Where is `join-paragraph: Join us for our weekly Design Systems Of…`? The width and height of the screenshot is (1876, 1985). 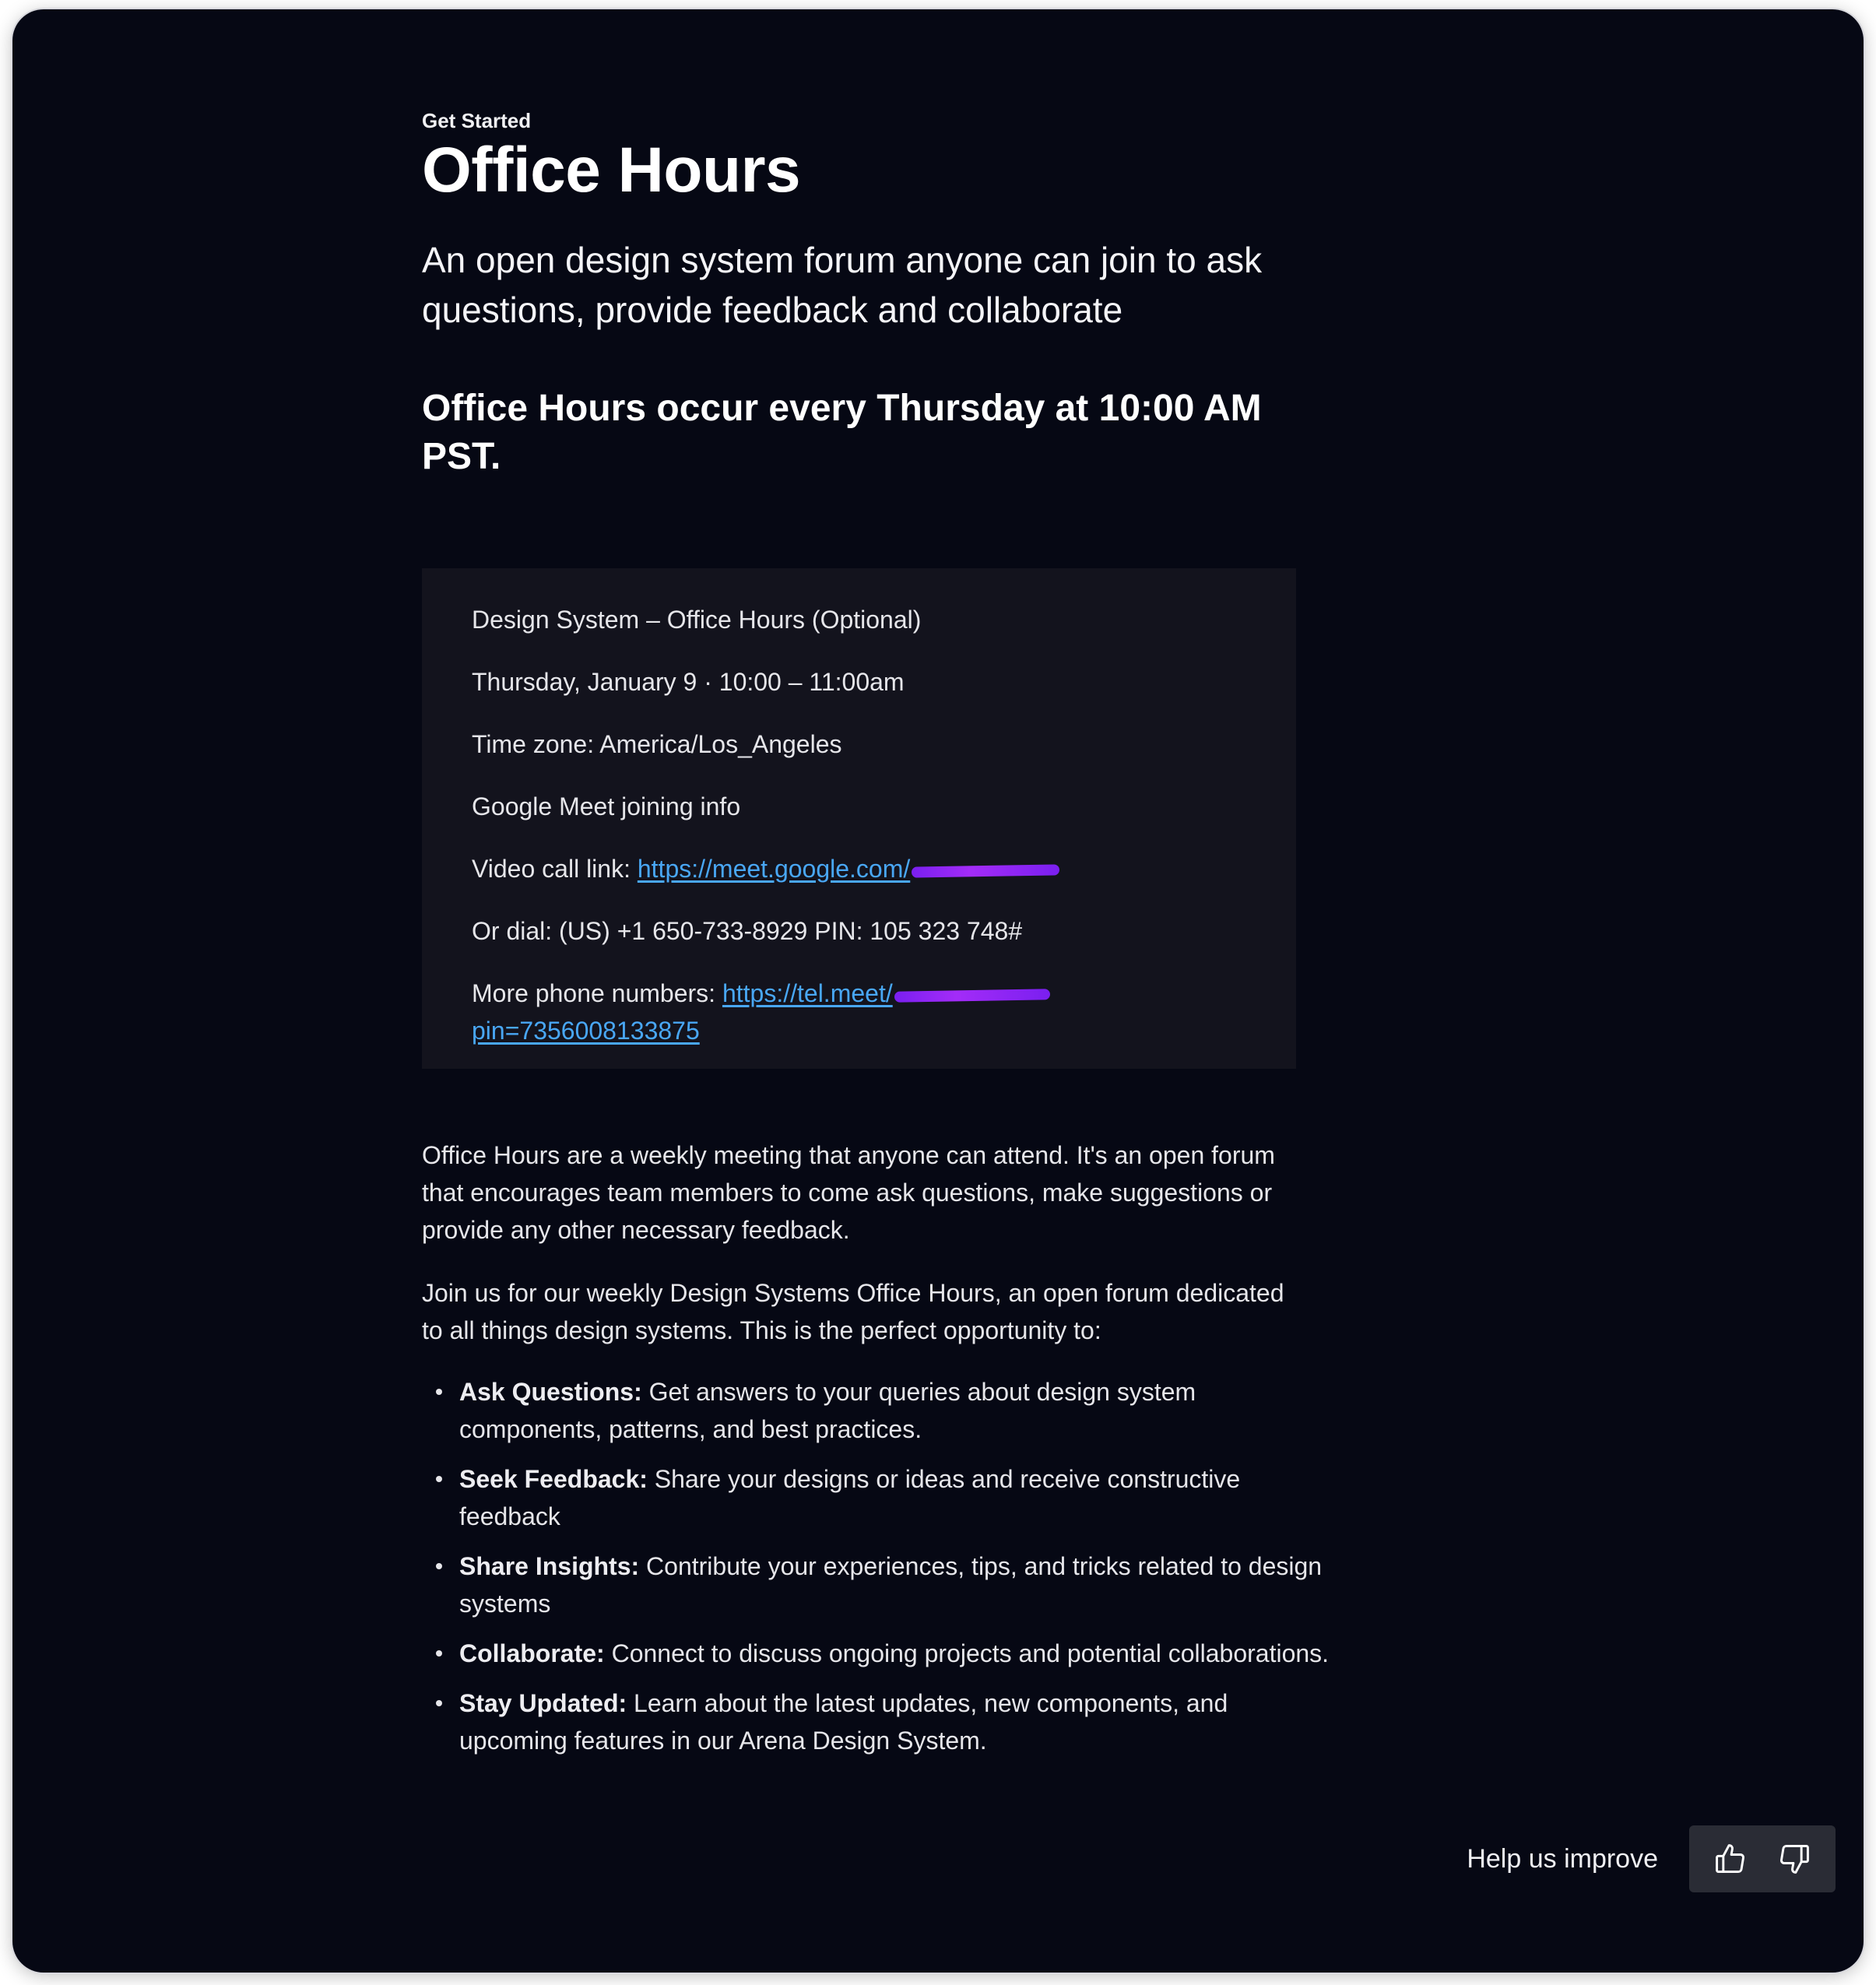 join-paragraph: Join us for our weekly Design Systems Of… is located at coordinates (853, 1311).